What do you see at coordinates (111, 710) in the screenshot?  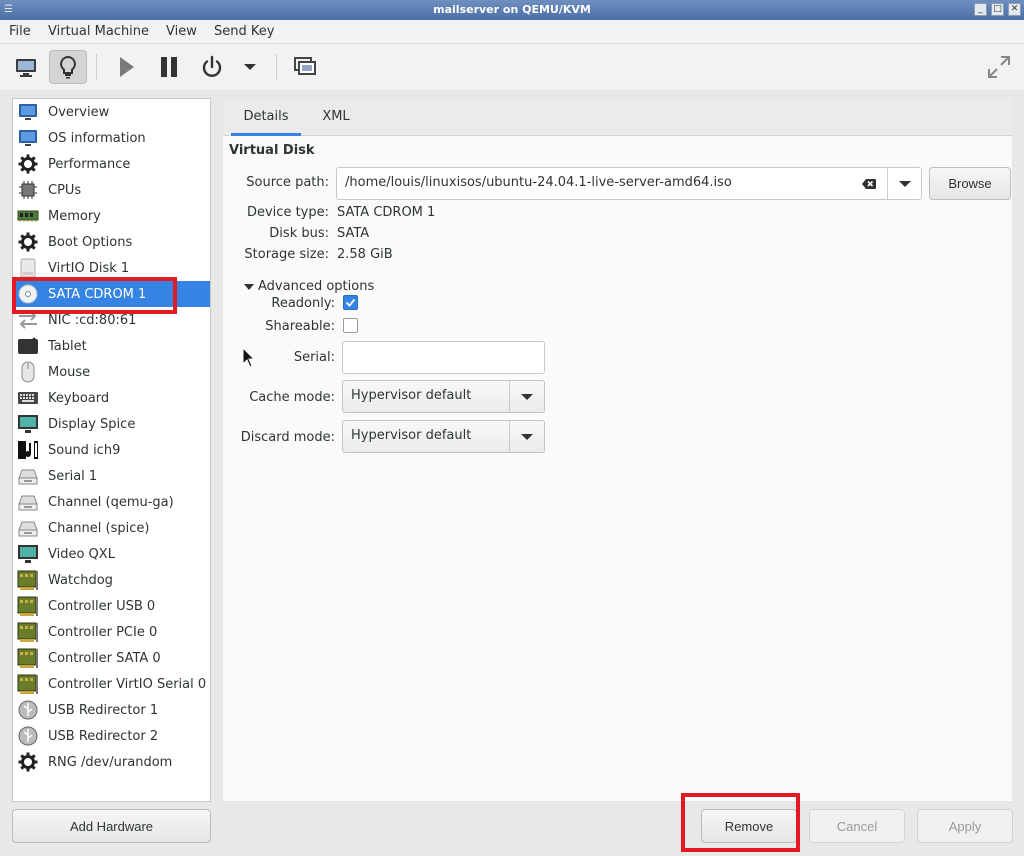 I see `sidebar-item: USB Redirector 1` at bounding box center [111, 710].